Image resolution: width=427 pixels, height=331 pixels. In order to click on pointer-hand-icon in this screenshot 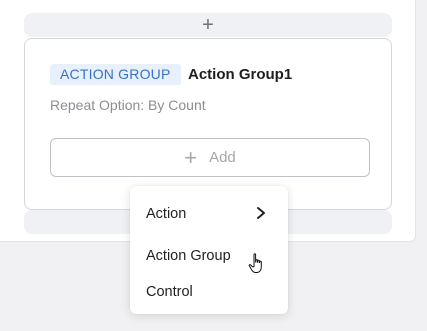, I will do `click(255, 263)`.